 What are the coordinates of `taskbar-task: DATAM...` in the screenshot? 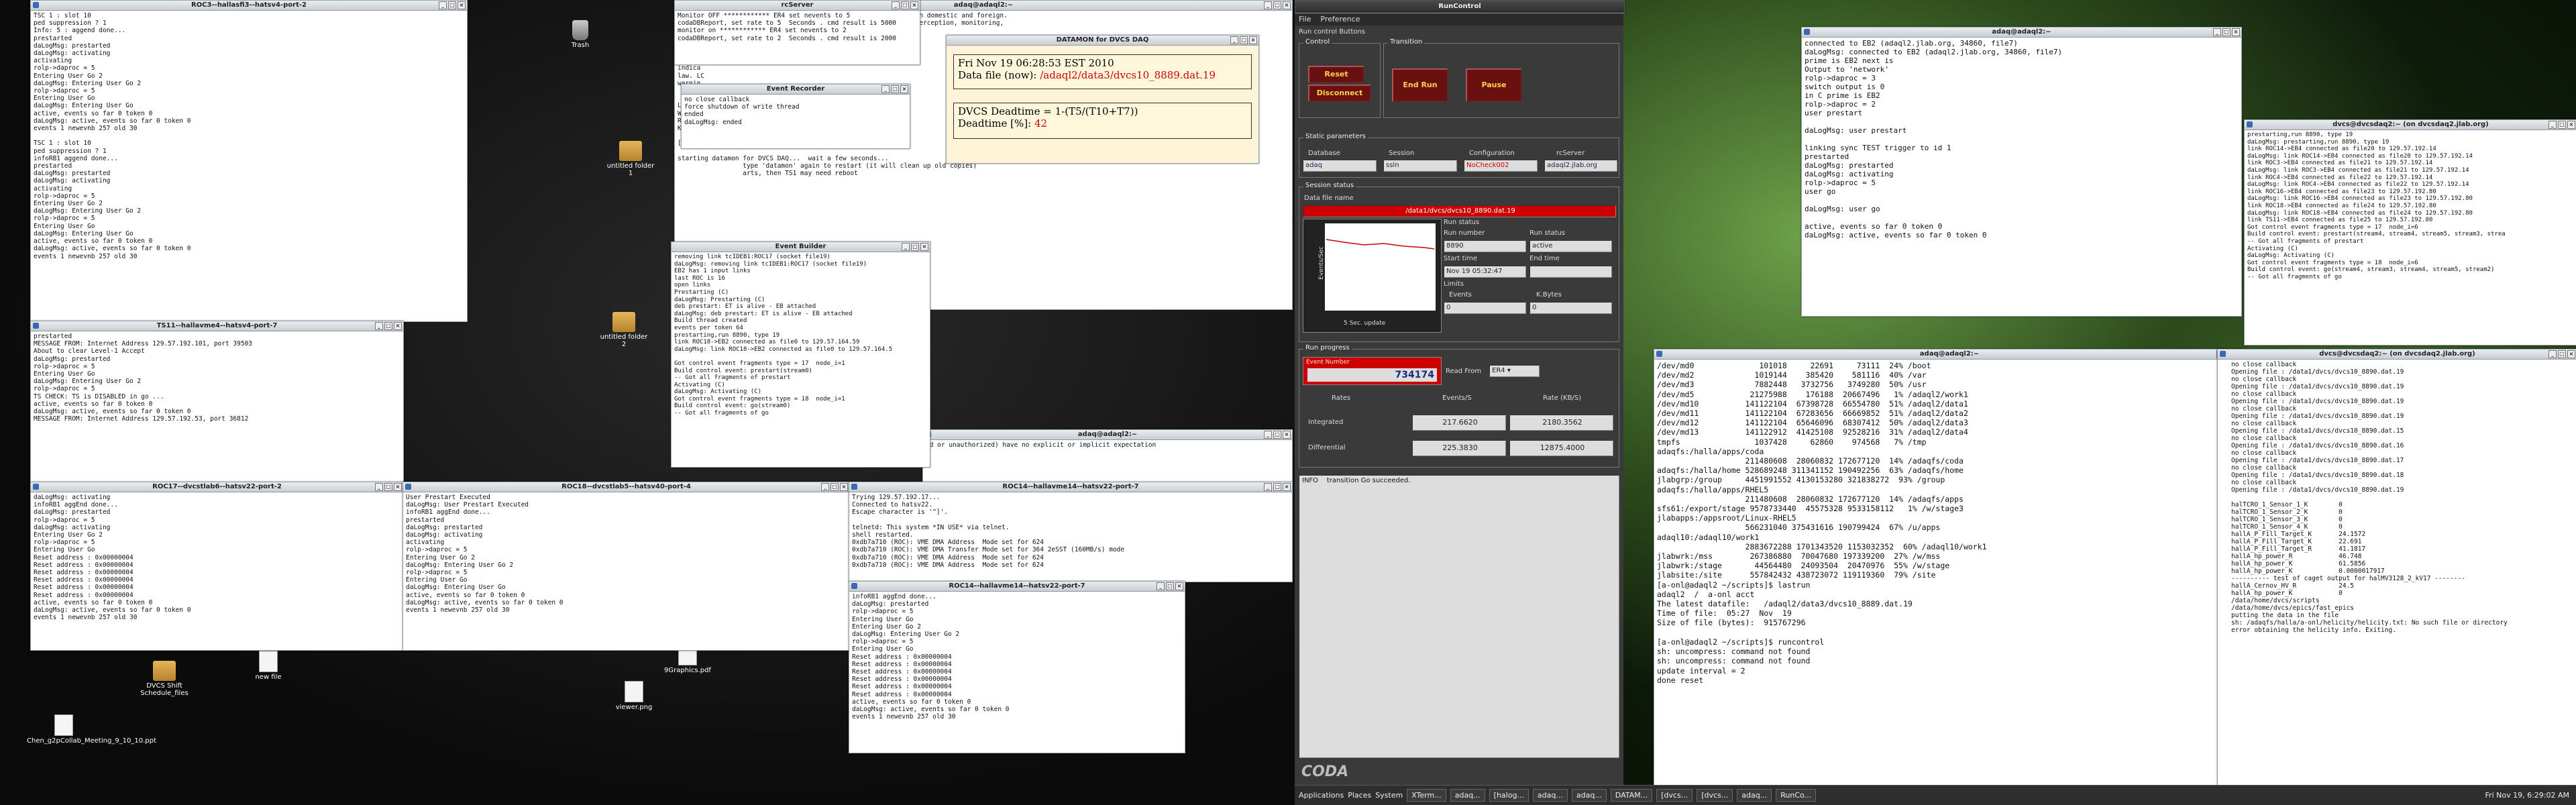 It's located at (1631, 795).